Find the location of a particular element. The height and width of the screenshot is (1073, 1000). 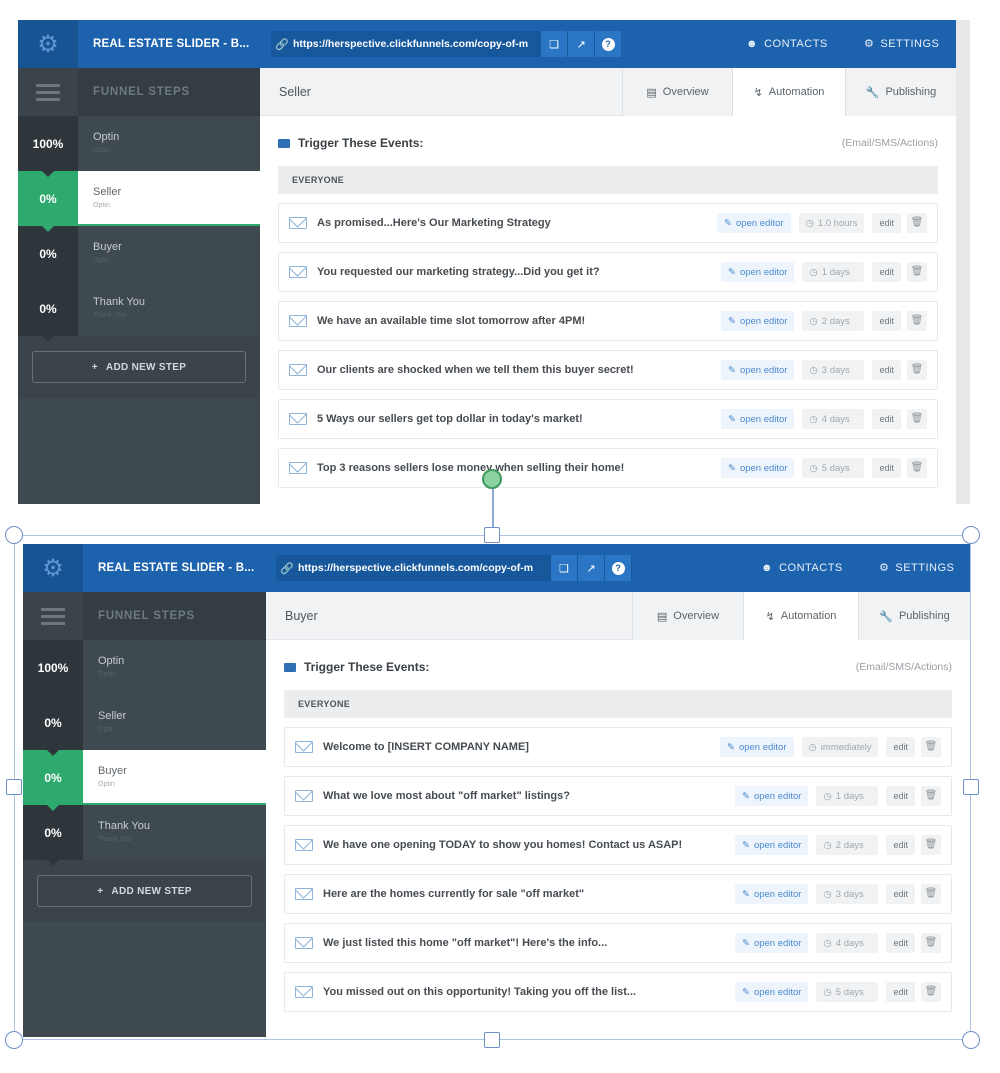

rotate-handle is located at coordinates (492, 479).